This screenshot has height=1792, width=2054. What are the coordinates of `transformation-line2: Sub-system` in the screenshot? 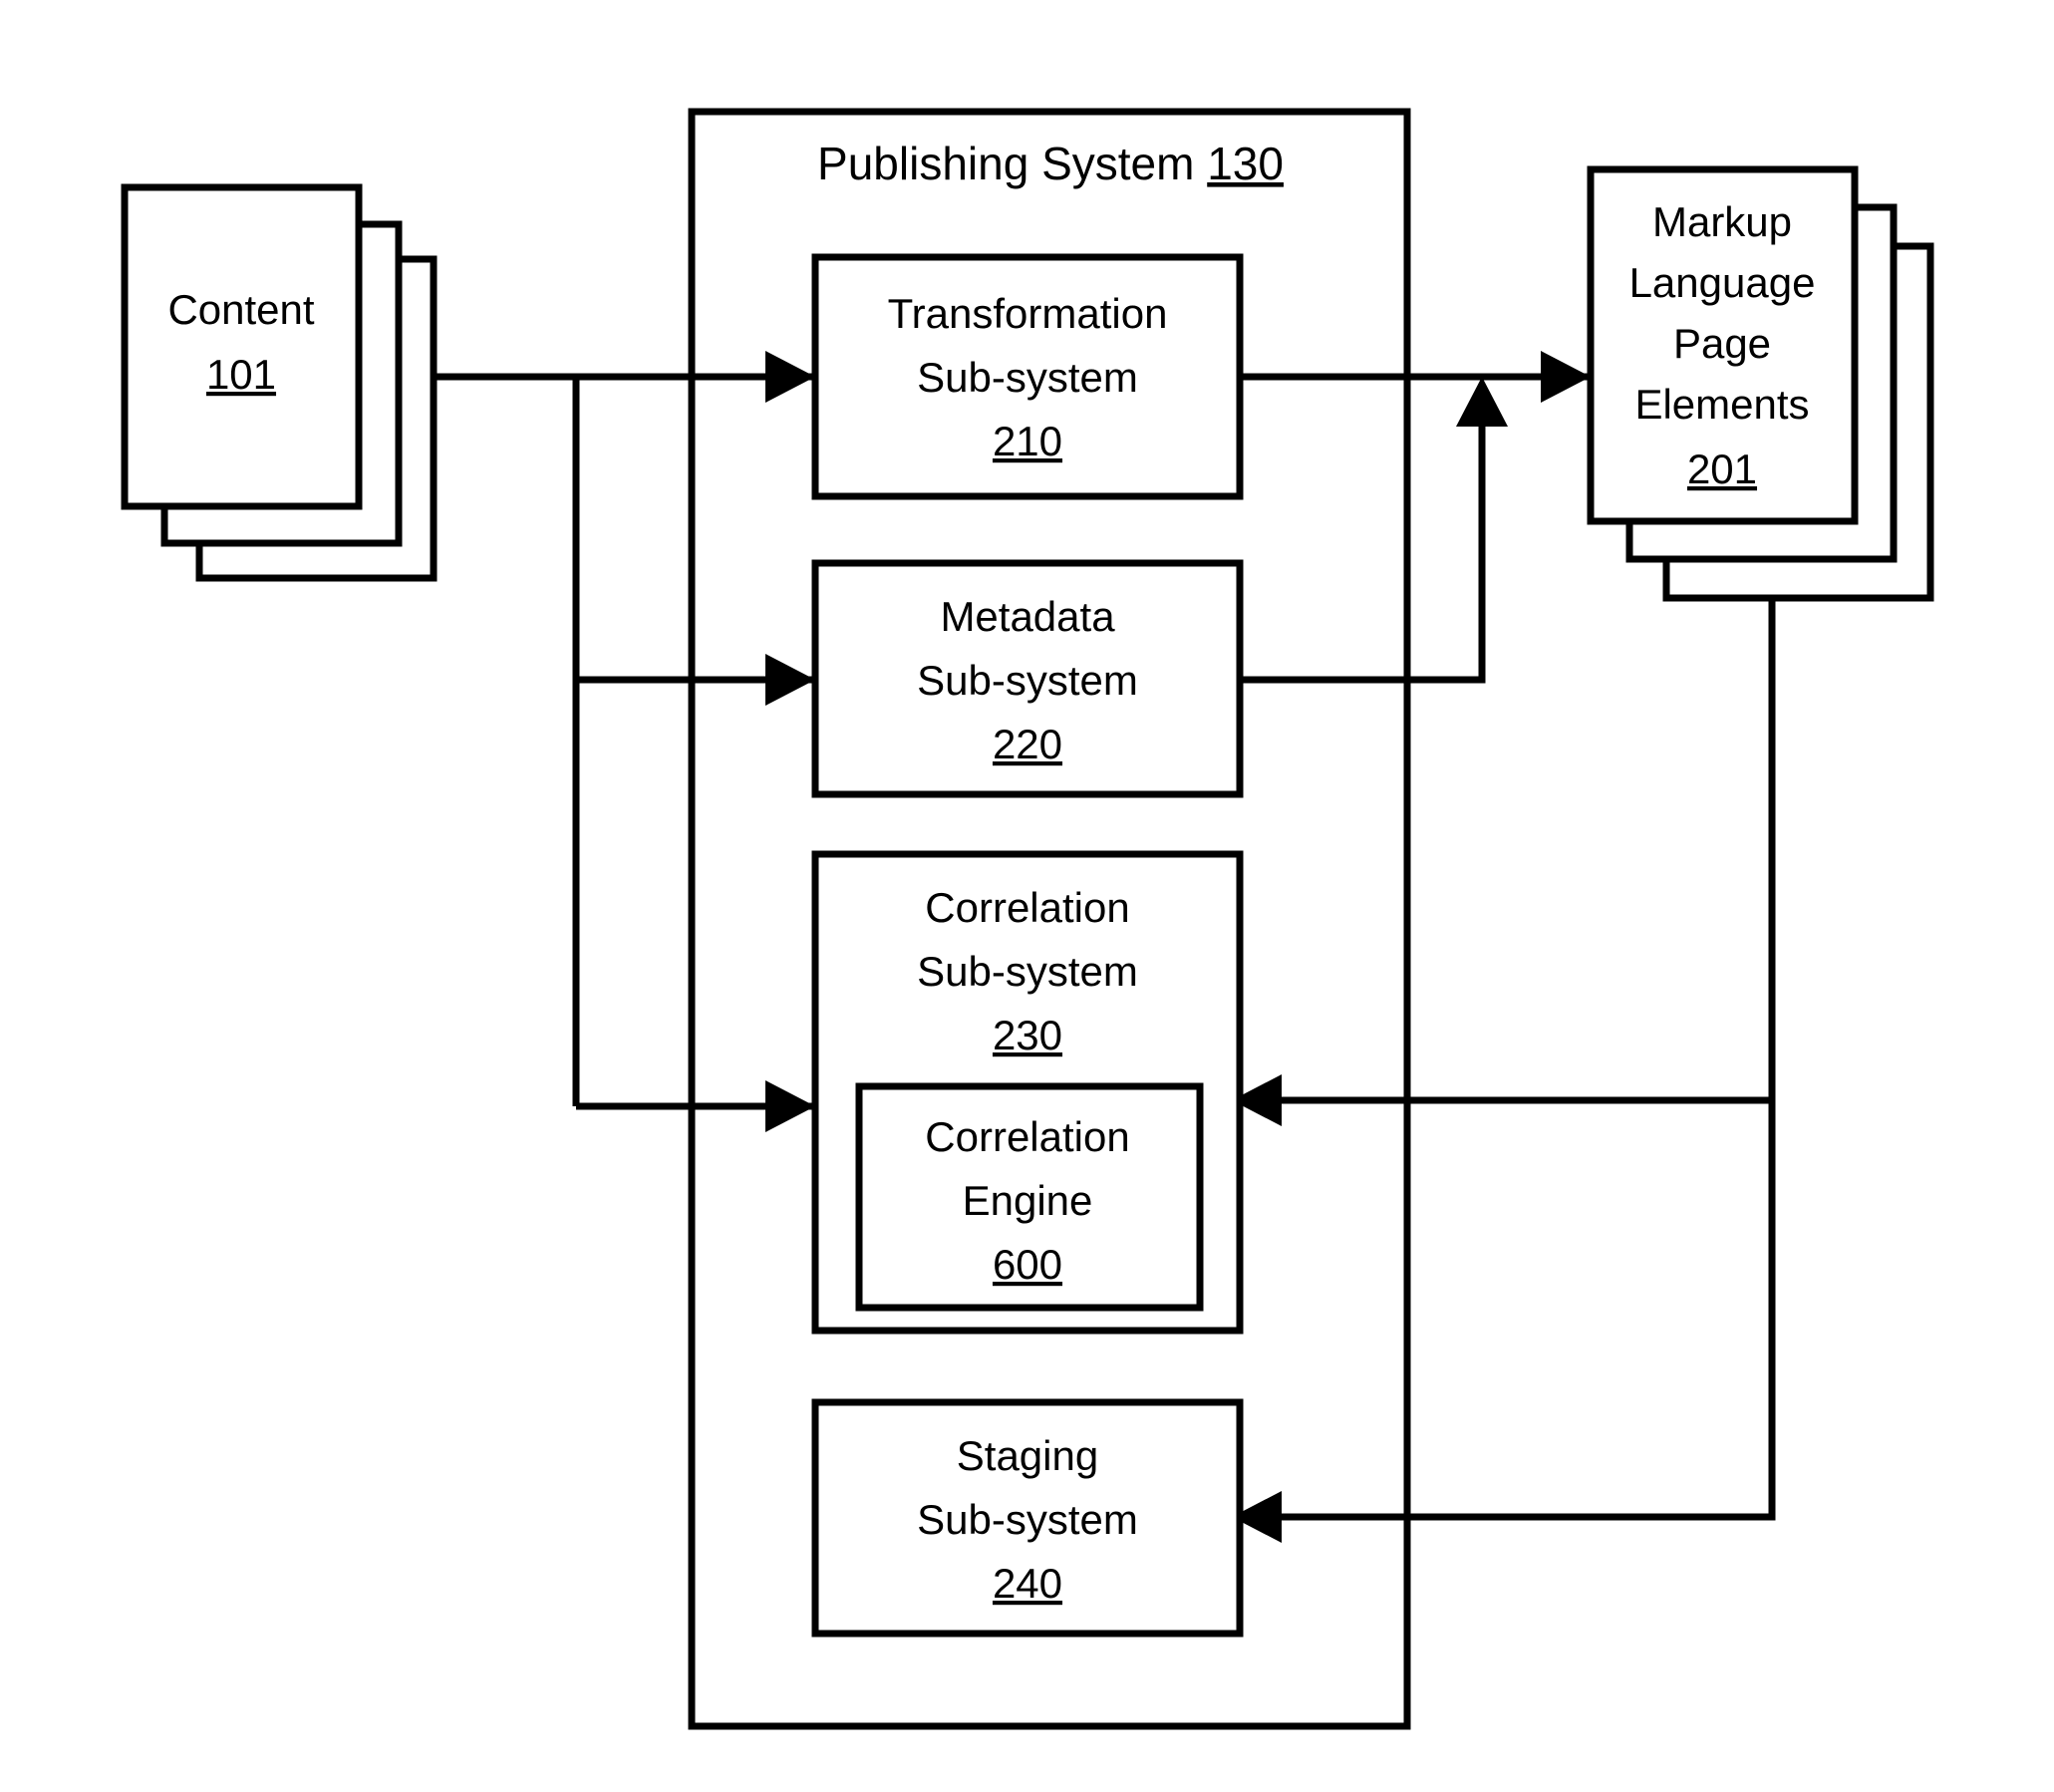 It's located at (1028, 377).